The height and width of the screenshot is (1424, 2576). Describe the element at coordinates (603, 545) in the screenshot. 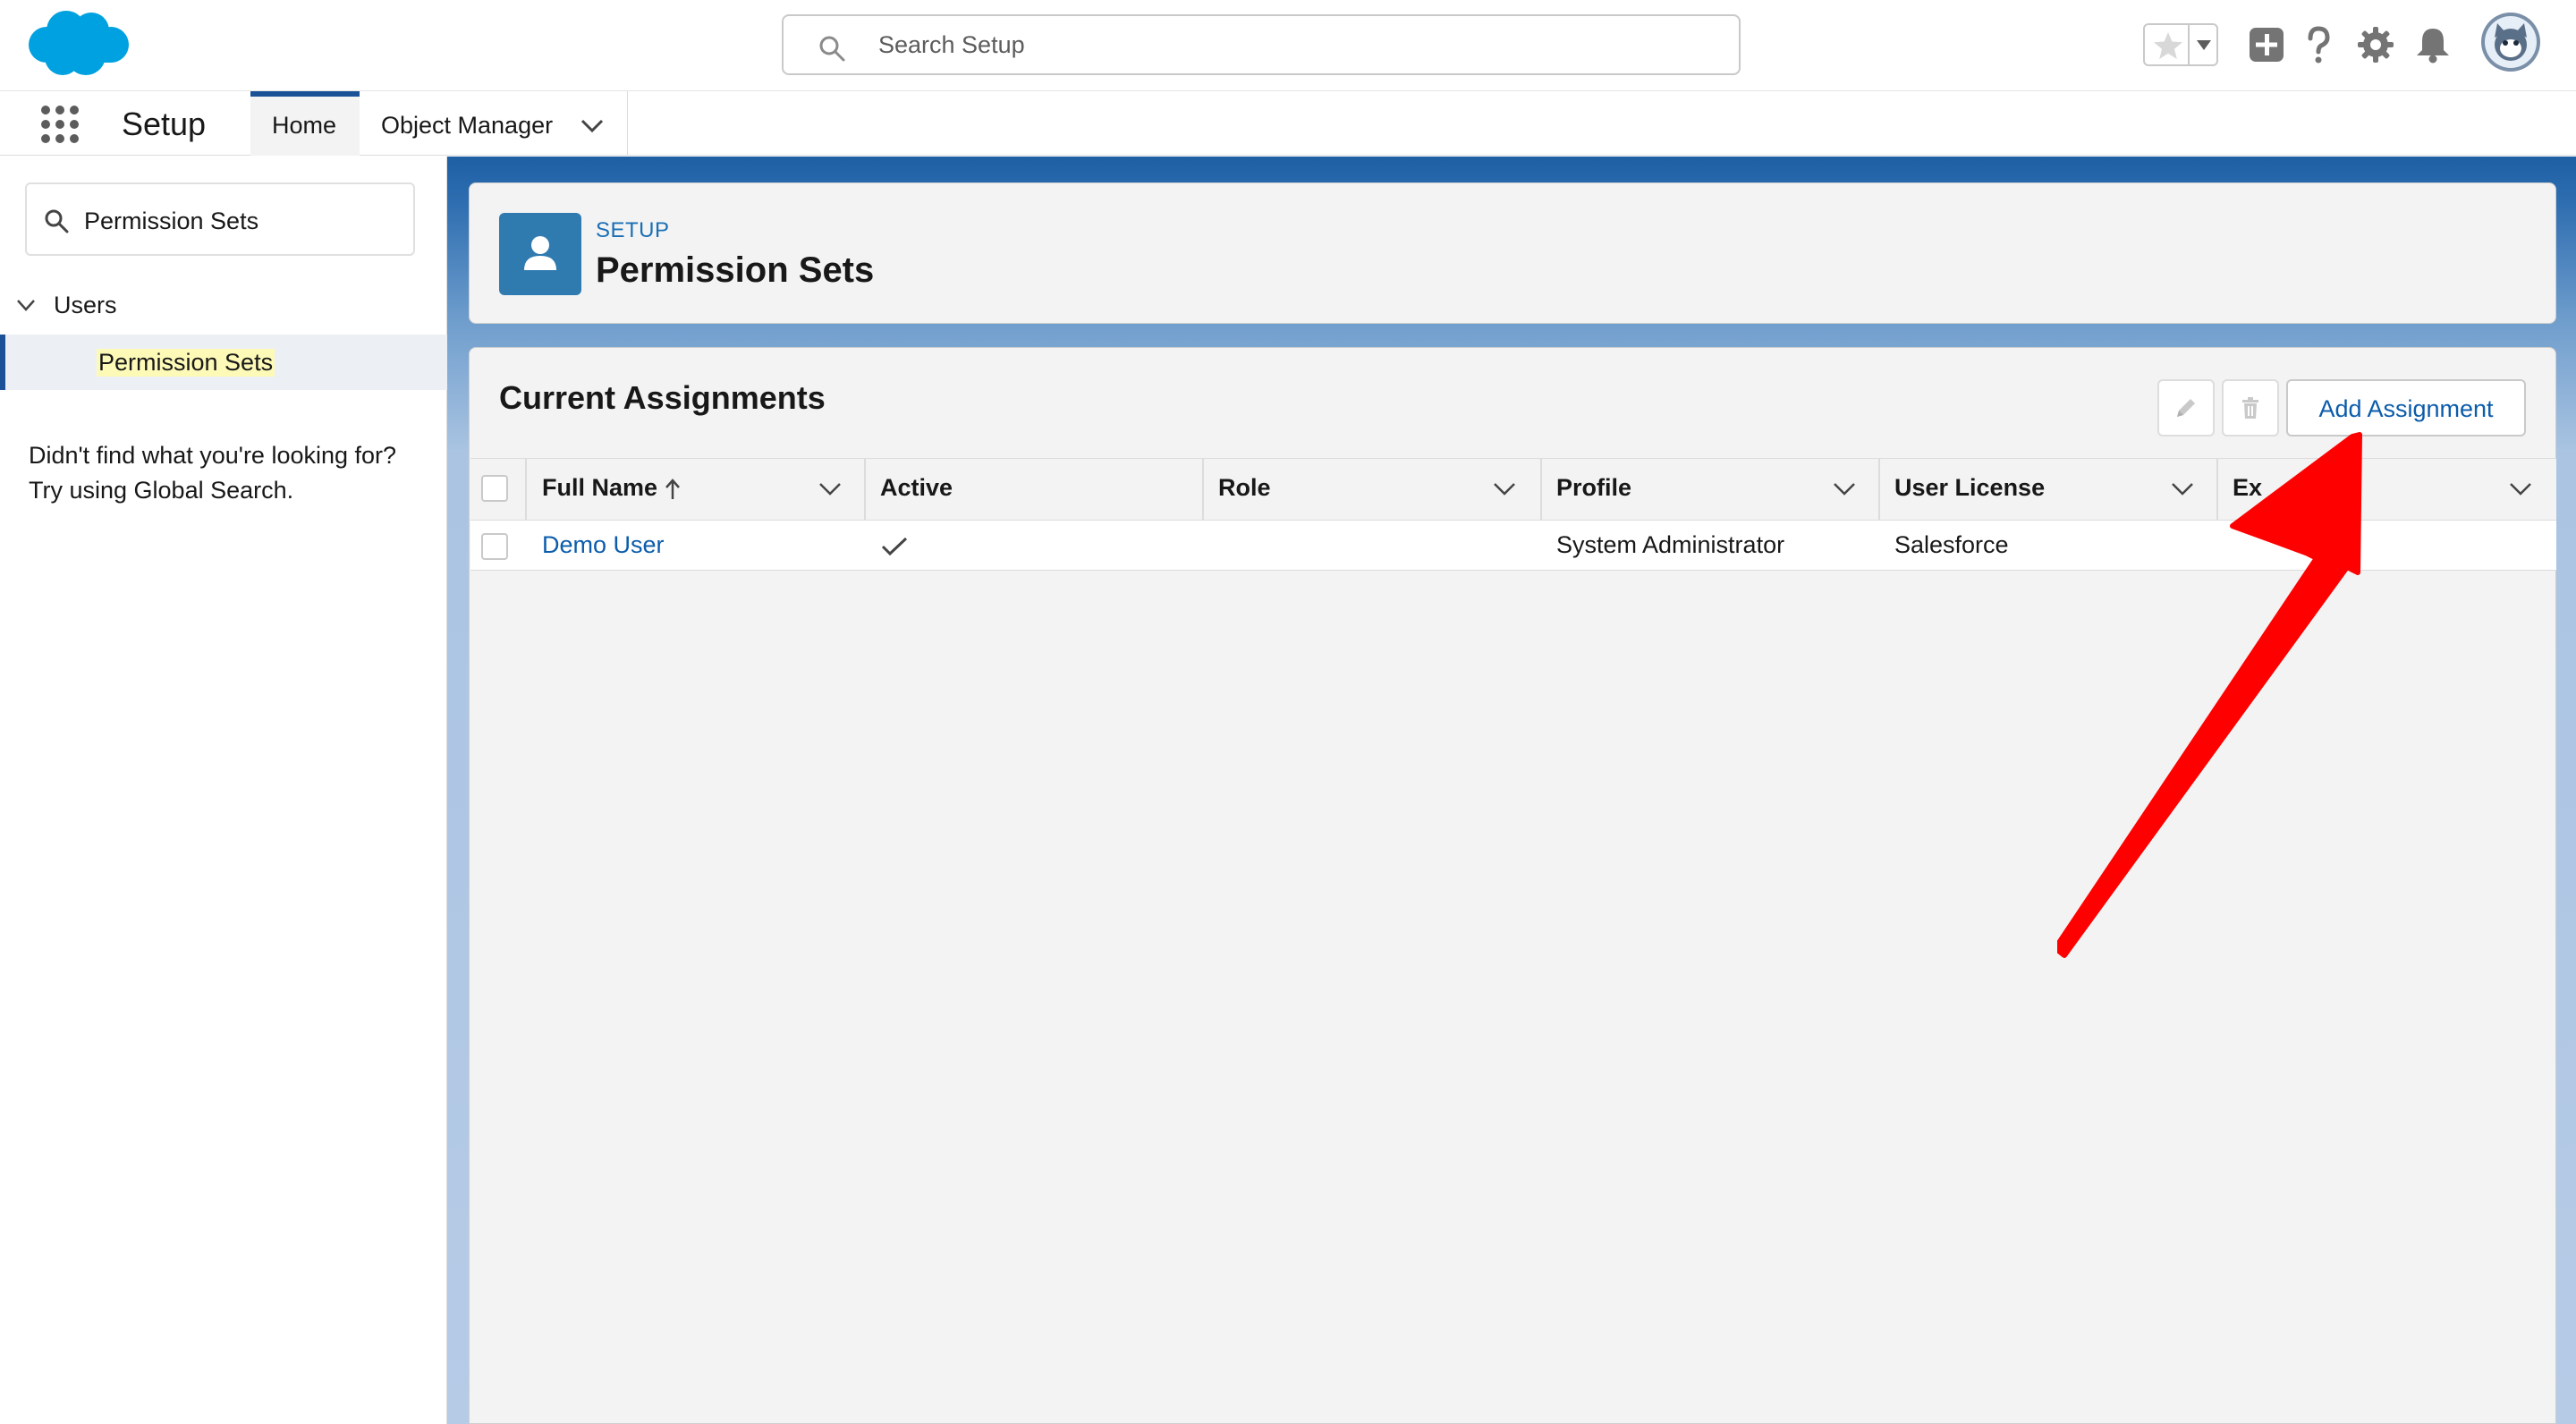

I see `user-name-link: Demo User` at that location.